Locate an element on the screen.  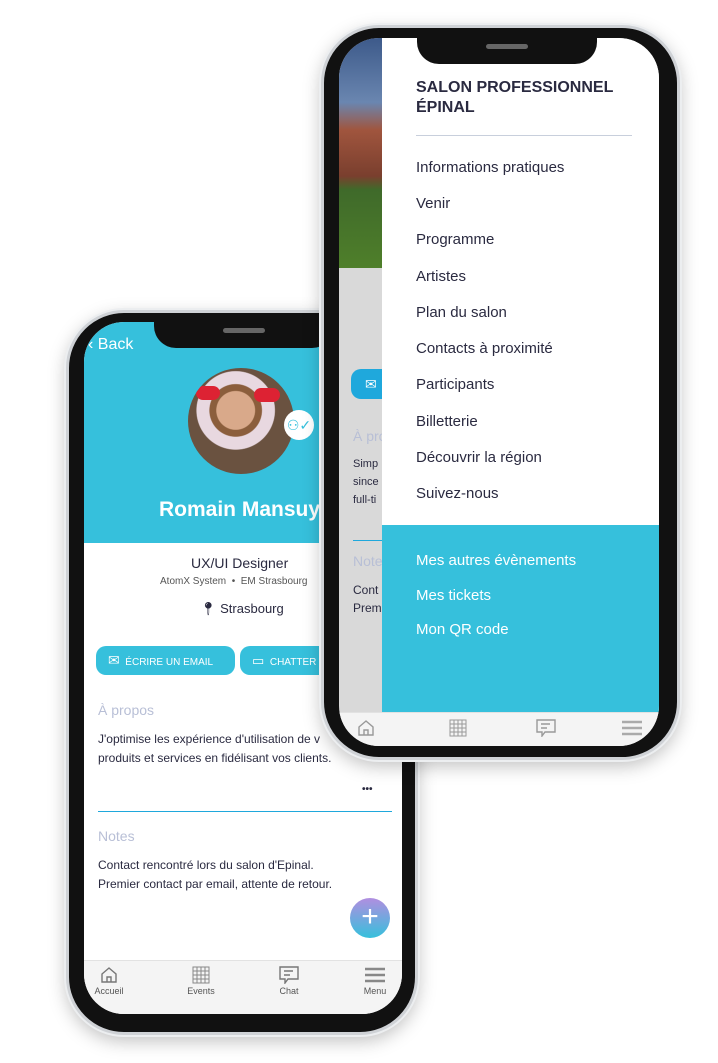
tab-label: Chat is located at coordinates (289, 991).